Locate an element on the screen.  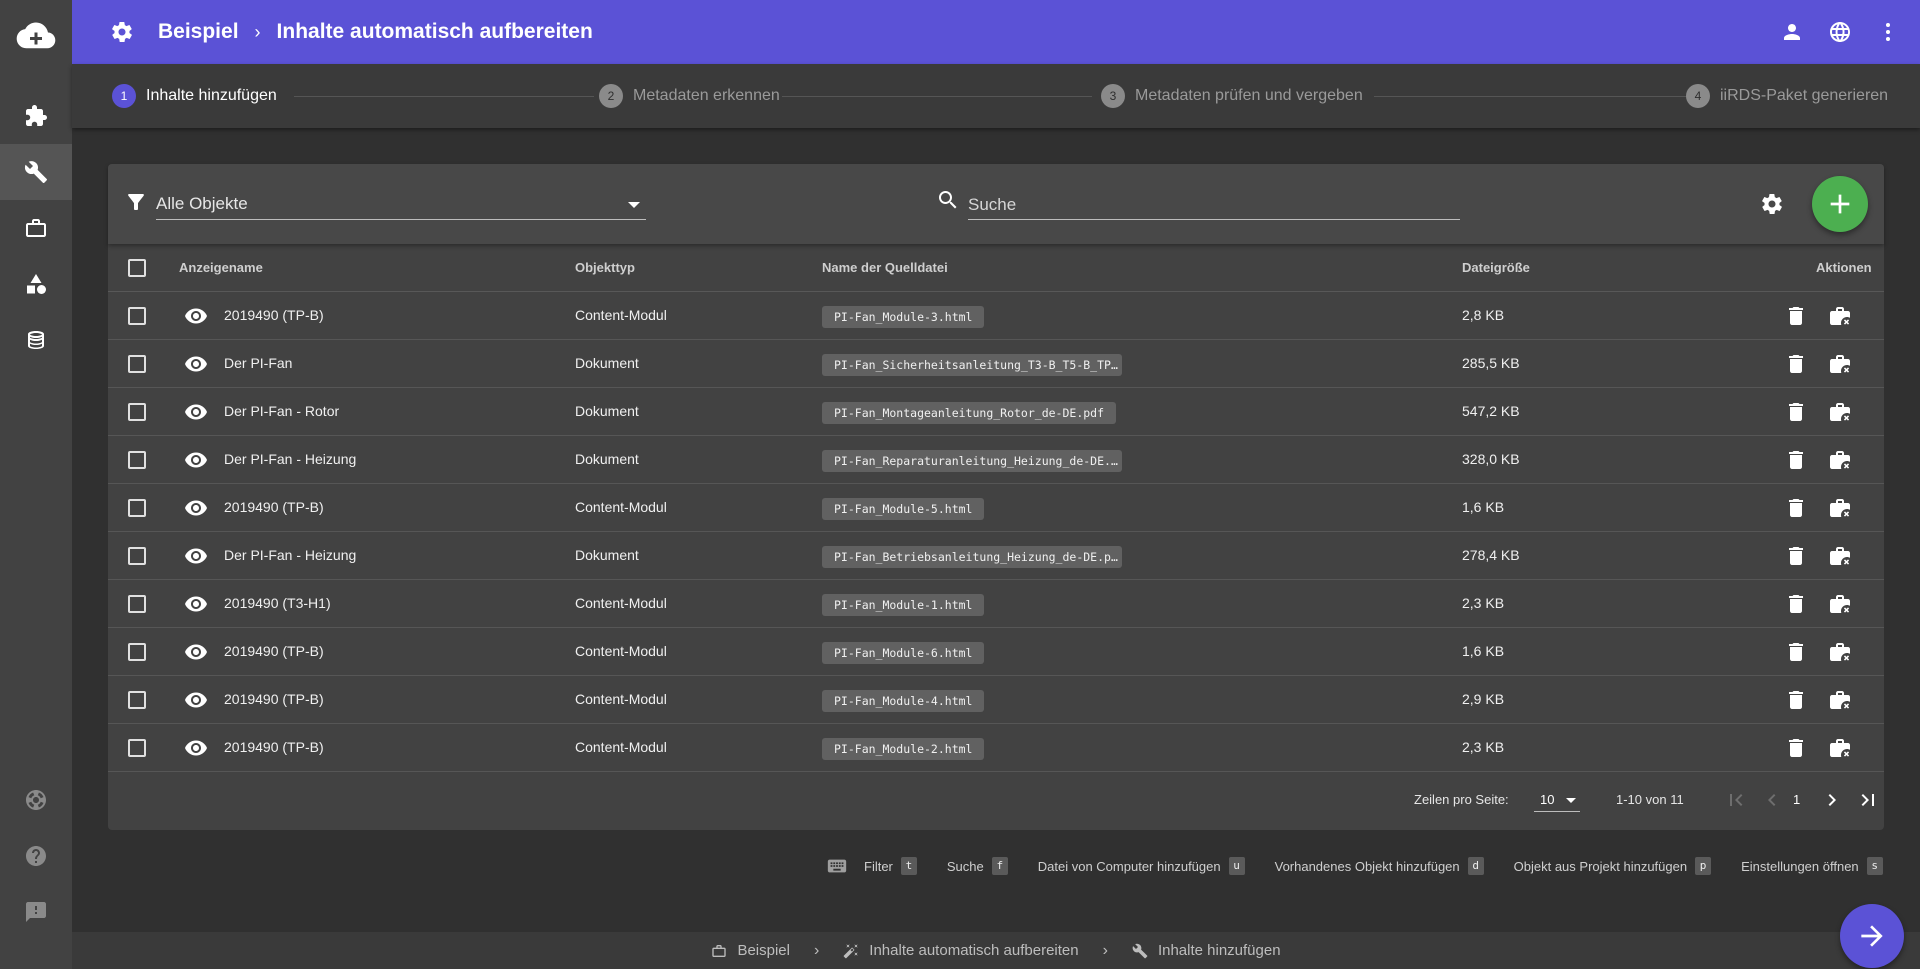
display-name-cell: Der PI-Fan - Heizung is located at coordinates (290, 459).